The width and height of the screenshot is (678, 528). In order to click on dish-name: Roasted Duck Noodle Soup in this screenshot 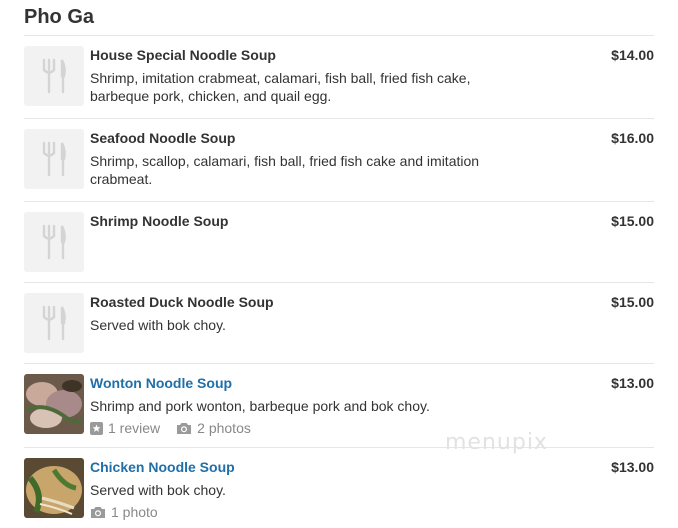, I will do `click(182, 302)`.